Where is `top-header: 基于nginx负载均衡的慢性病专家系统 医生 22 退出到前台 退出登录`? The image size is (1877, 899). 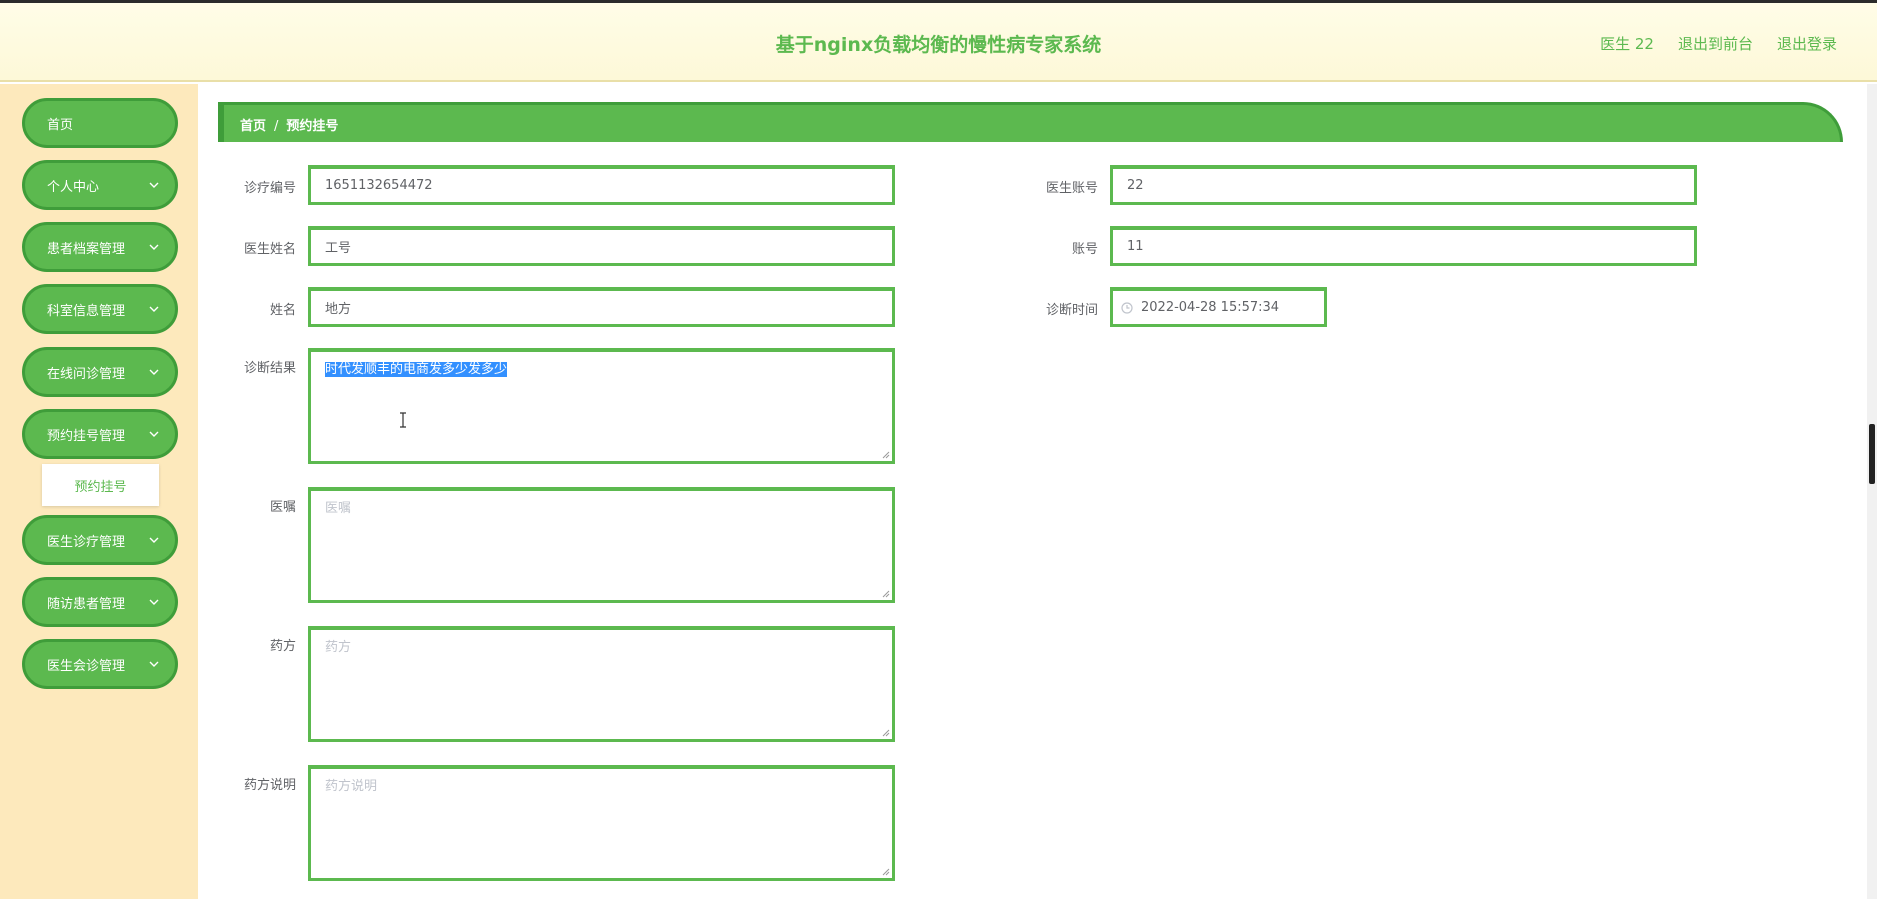 top-header: 基于nginx负载均衡的慢性病专家系统 医生 22 退出到前台 退出登录 is located at coordinates (938, 41).